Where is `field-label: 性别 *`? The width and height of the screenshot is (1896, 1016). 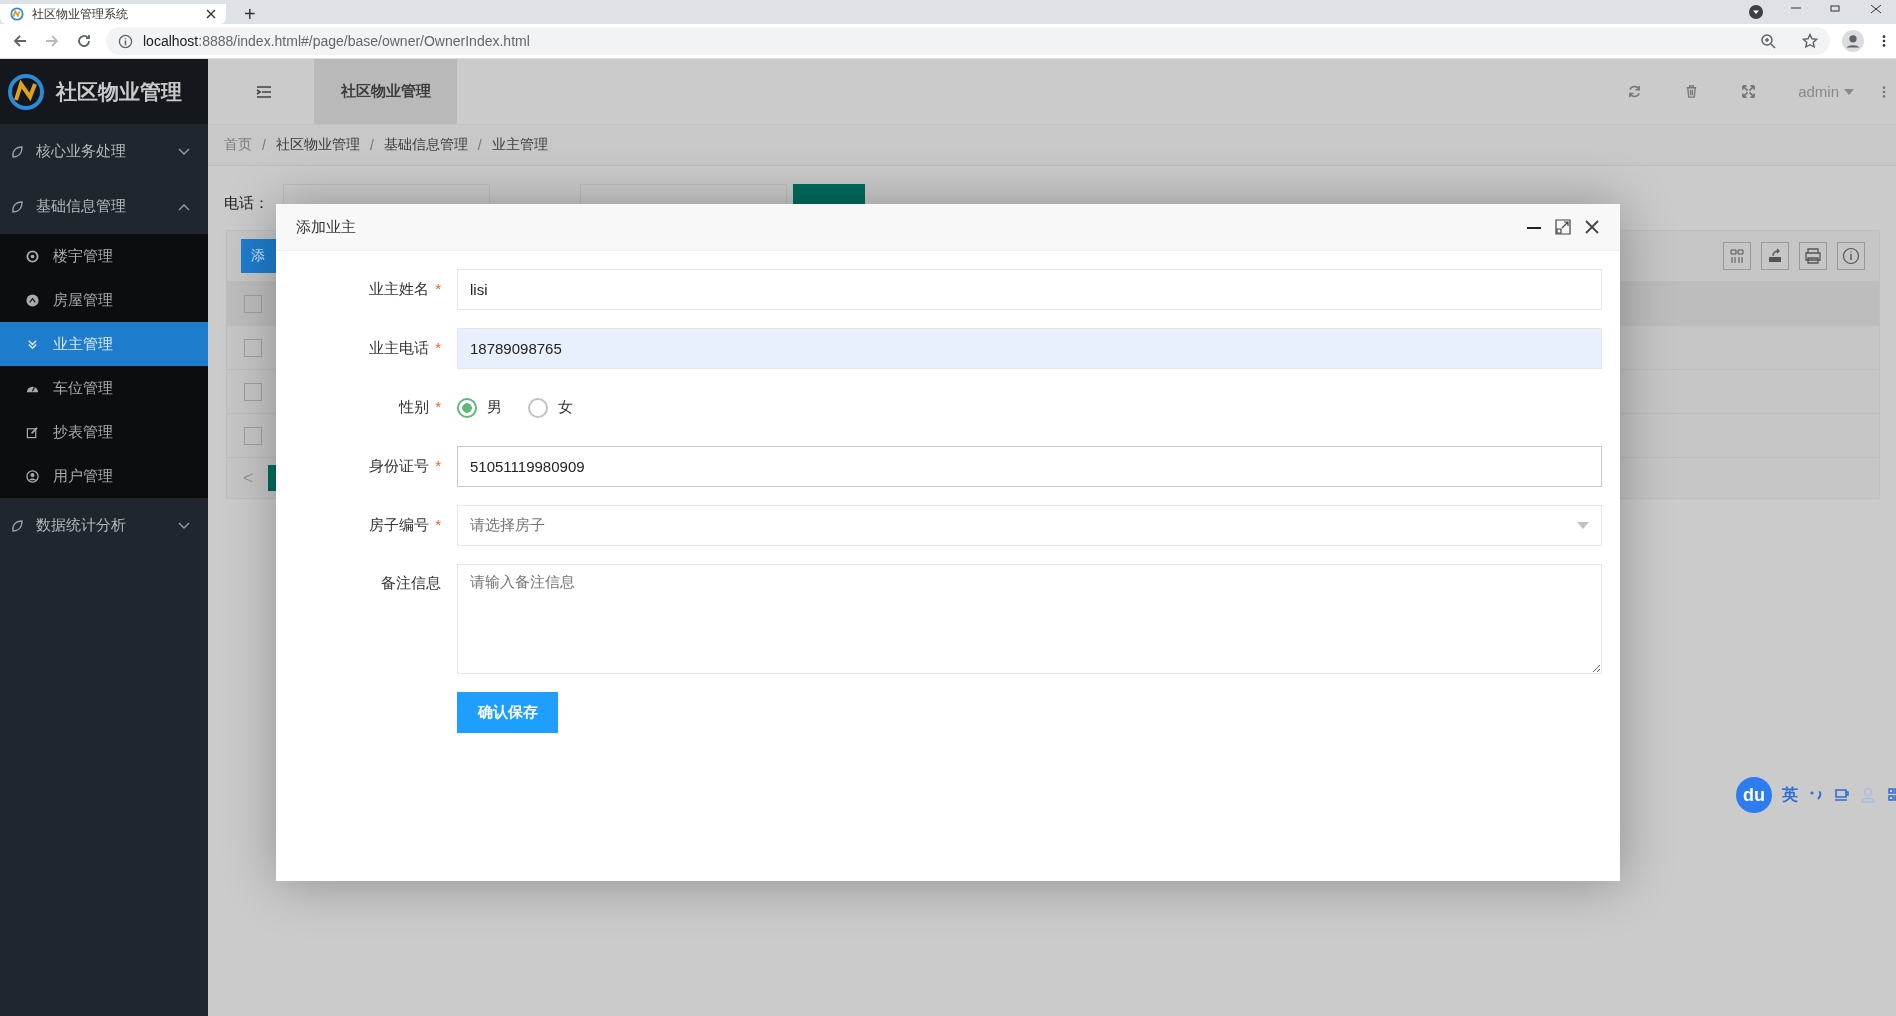 field-label: 性别 * is located at coordinates (419, 407).